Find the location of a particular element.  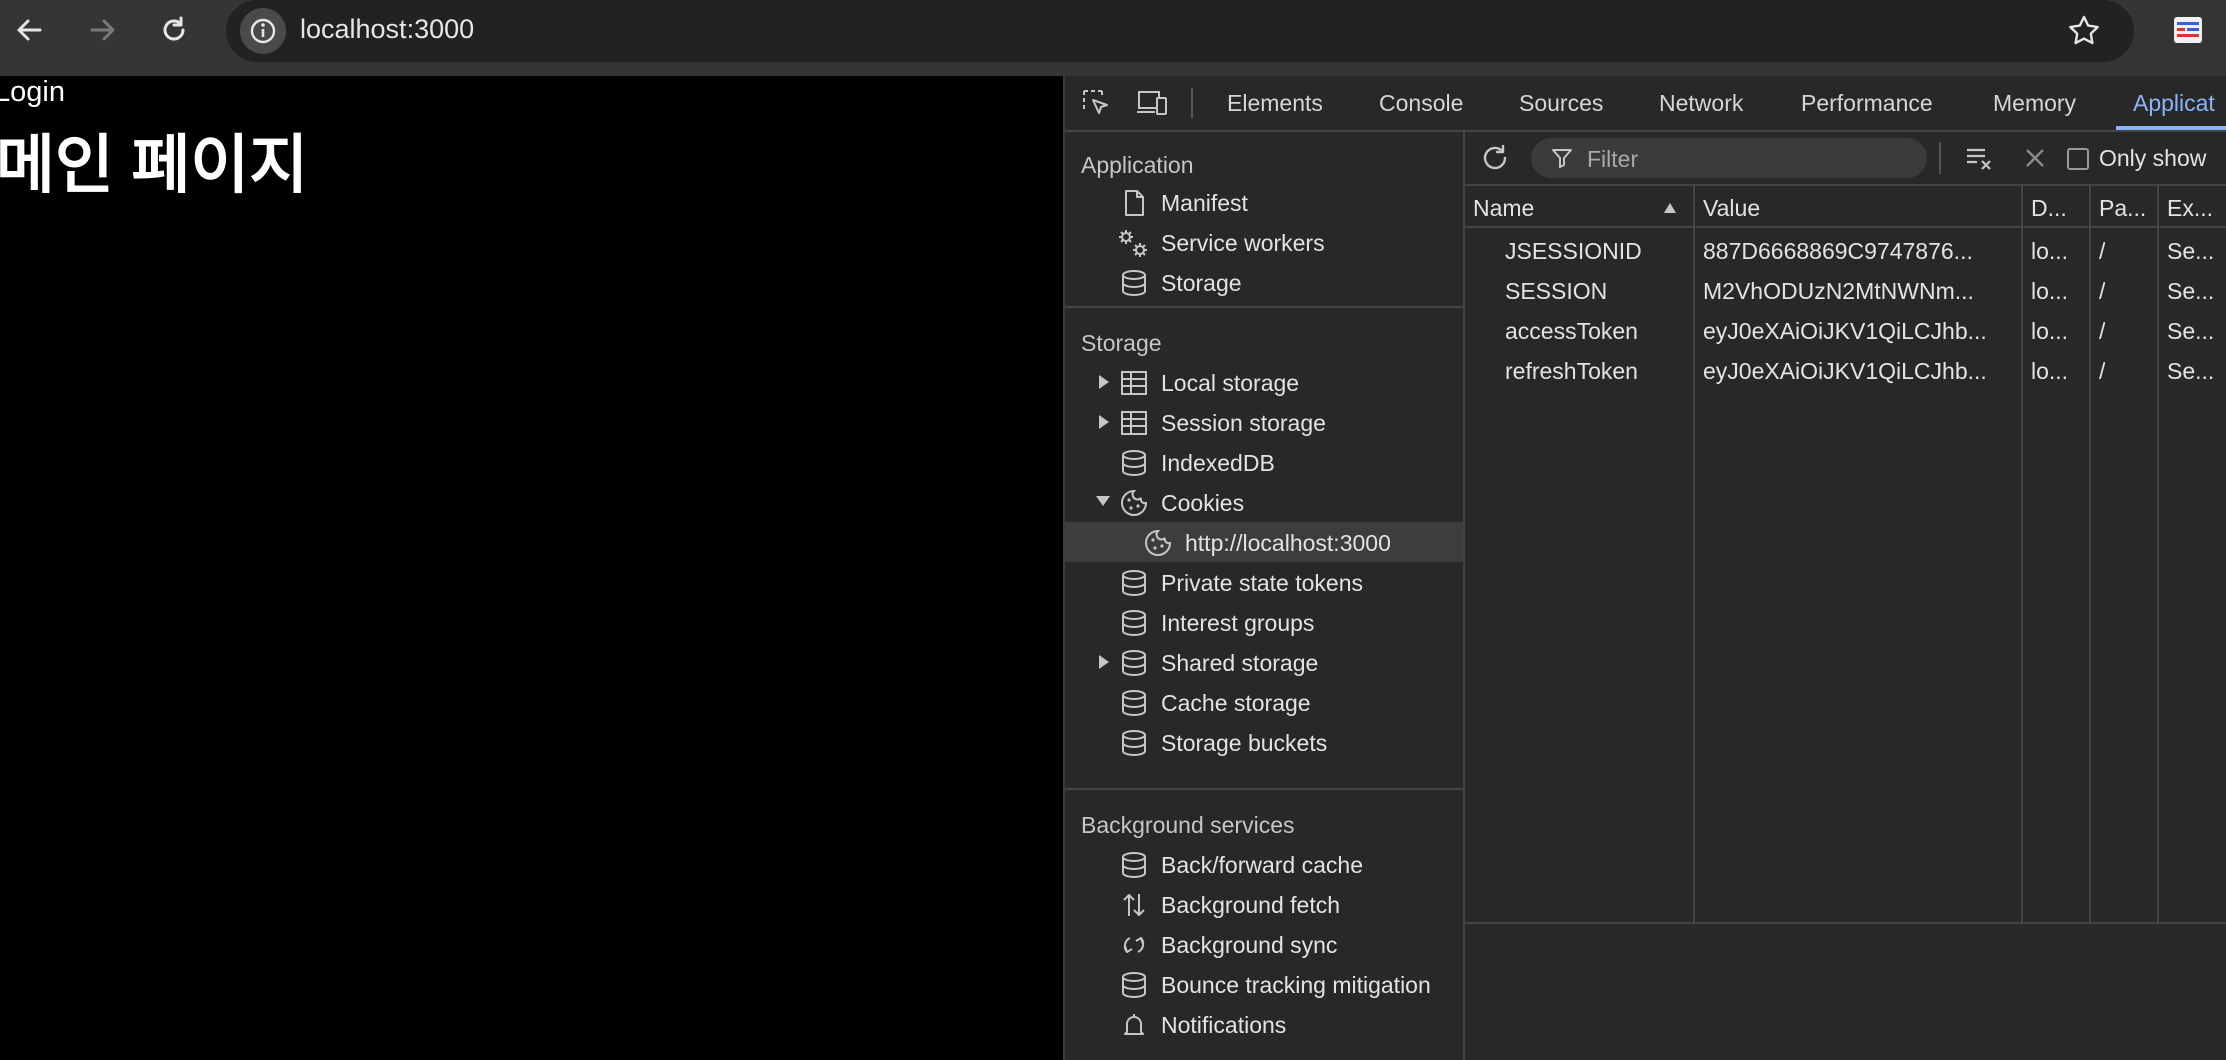

sidebar-item-label: Session storage is located at coordinates (1243, 423).